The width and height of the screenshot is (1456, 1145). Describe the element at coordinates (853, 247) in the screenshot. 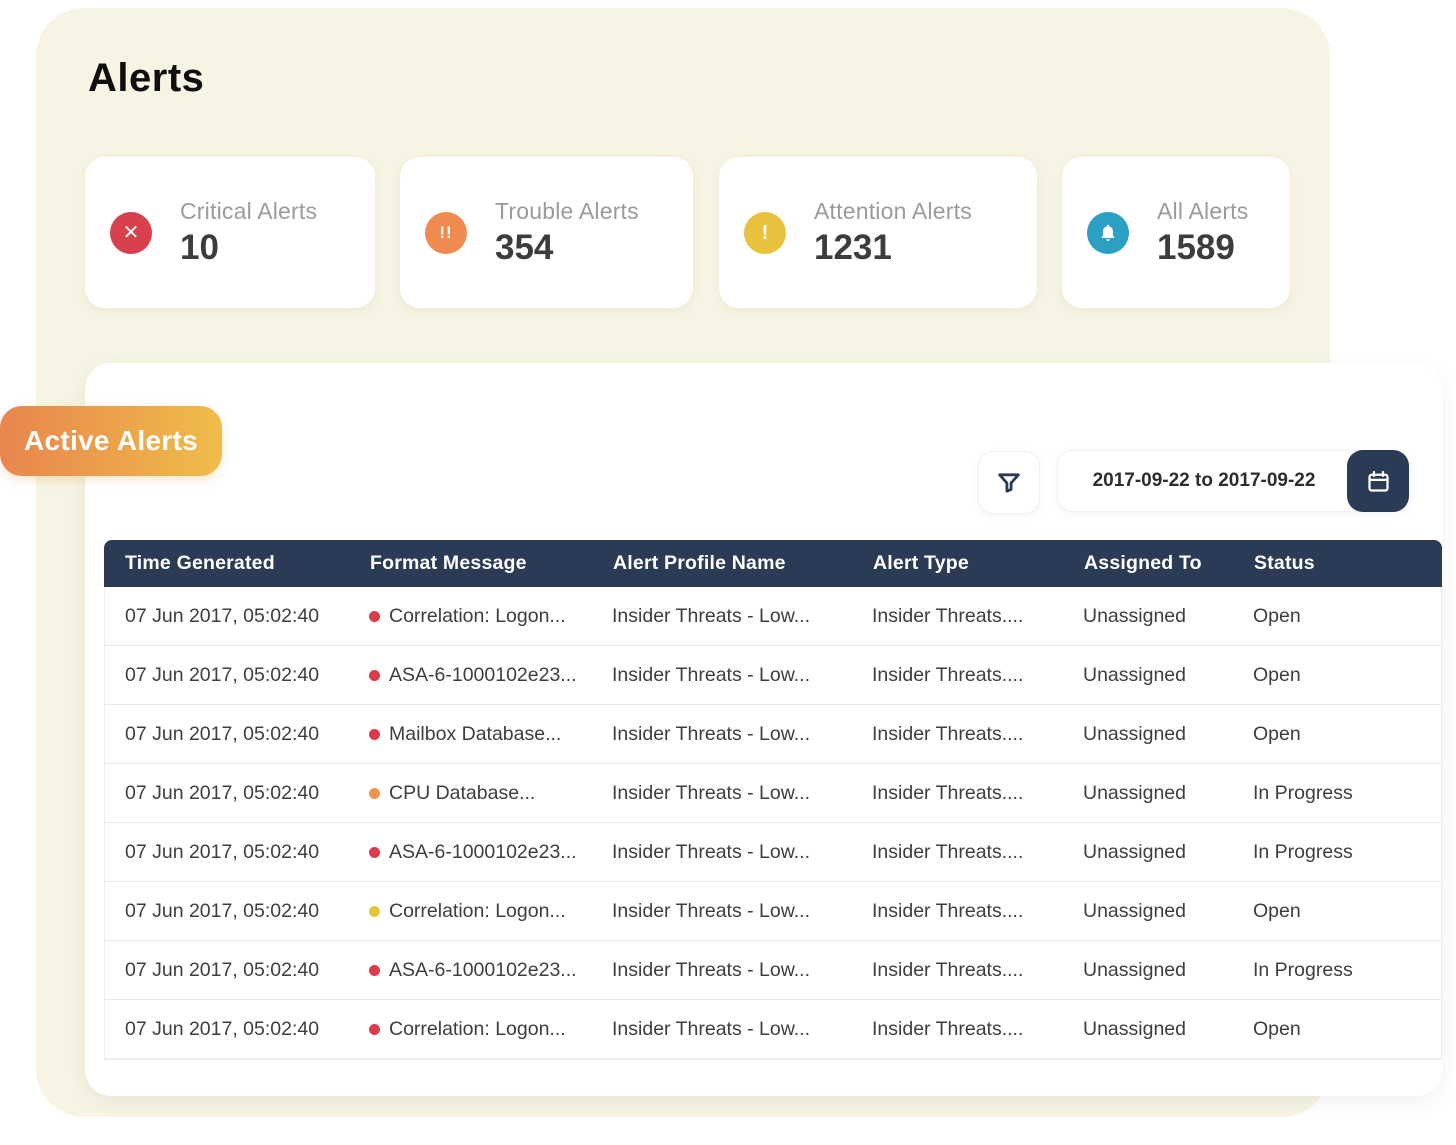

I see `attention-alerts-count: 1231` at that location.